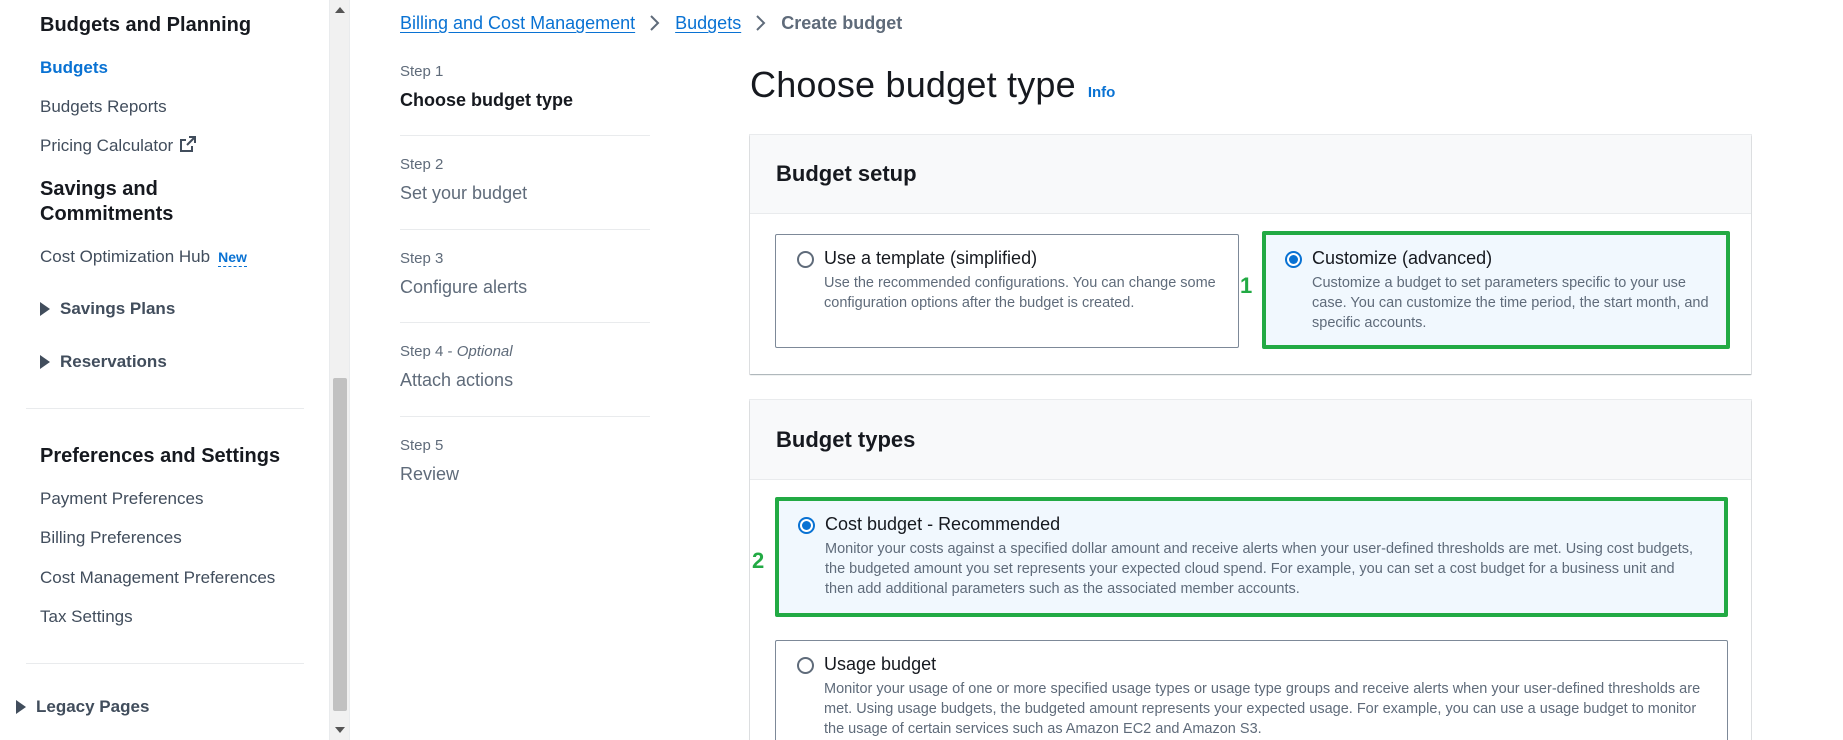 Image resolution: width=1843 pixels, height=740 pixels. I want to click on step-label: Configure alerts, so click(464, 287).